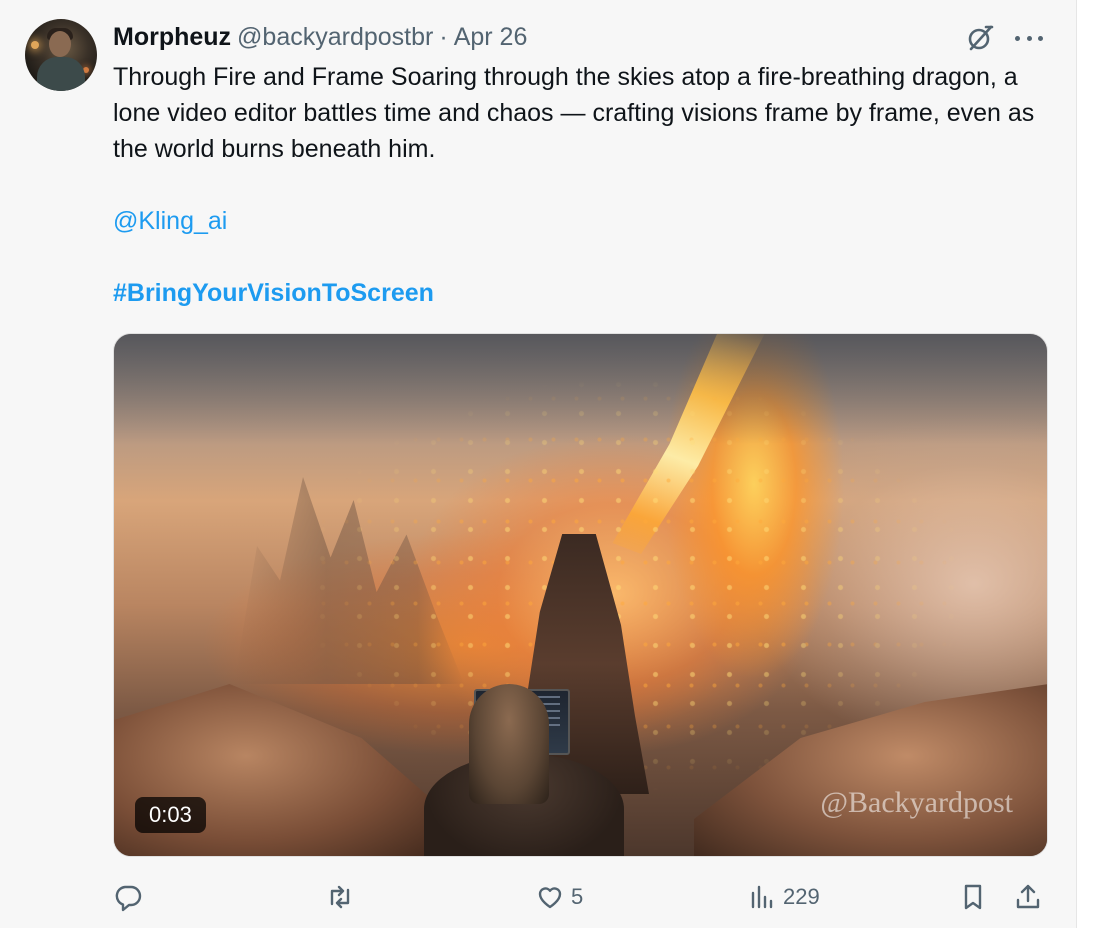  I want to click on like-button: 5, so click(559, 897).